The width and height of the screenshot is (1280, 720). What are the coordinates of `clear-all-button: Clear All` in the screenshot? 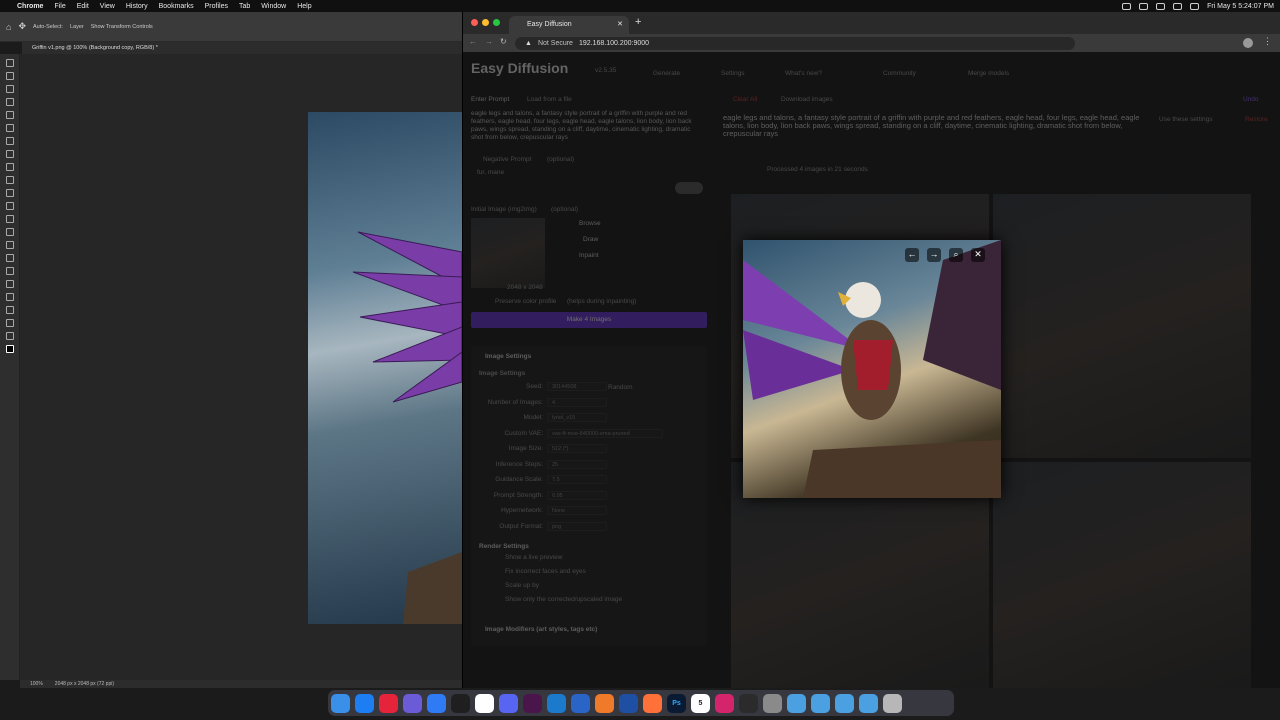 It's located at (745, 99).